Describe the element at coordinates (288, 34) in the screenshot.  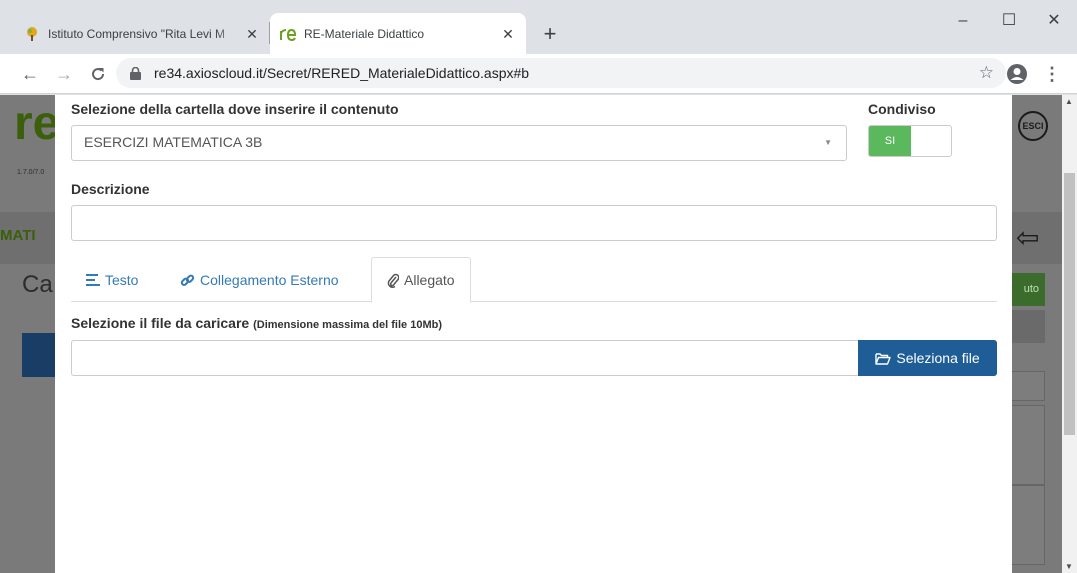
I see `re-favicon-icon` at that location.